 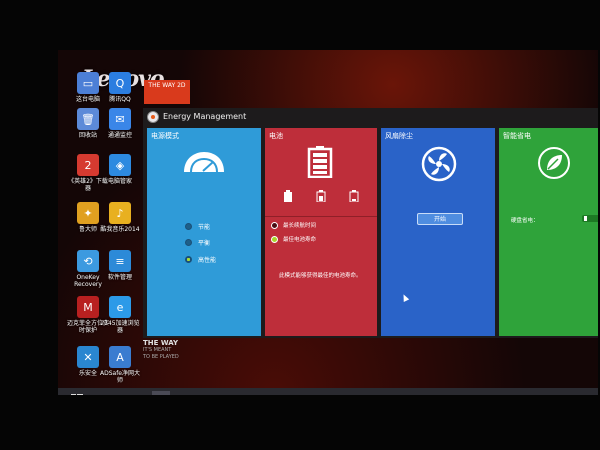 I want to click on desktop-icon-pc-manager: ◈ 电脑管家, so click(x=120, y=169).